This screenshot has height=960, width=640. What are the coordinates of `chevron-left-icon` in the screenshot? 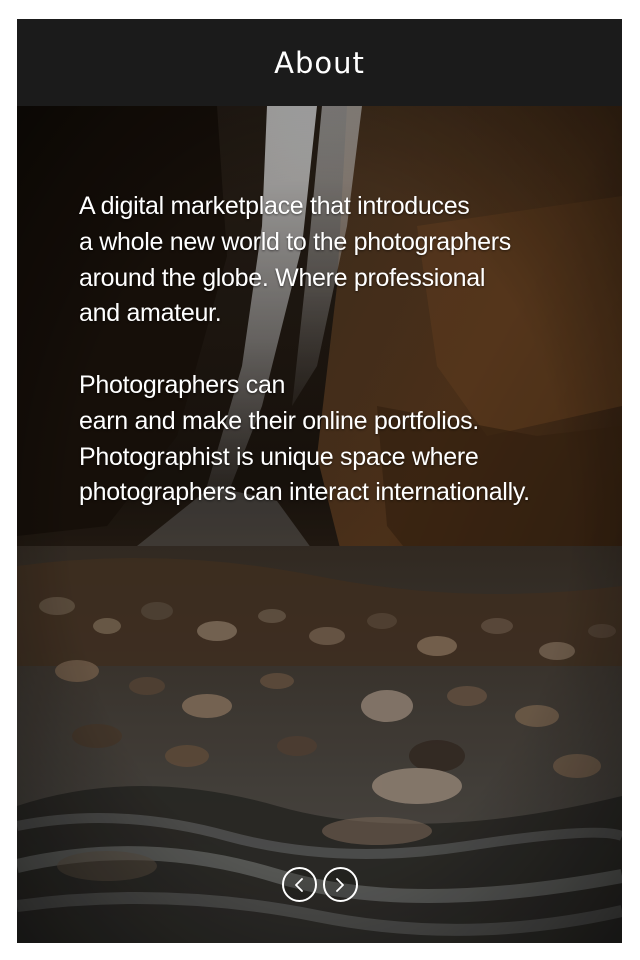 It's located at (299, 884).